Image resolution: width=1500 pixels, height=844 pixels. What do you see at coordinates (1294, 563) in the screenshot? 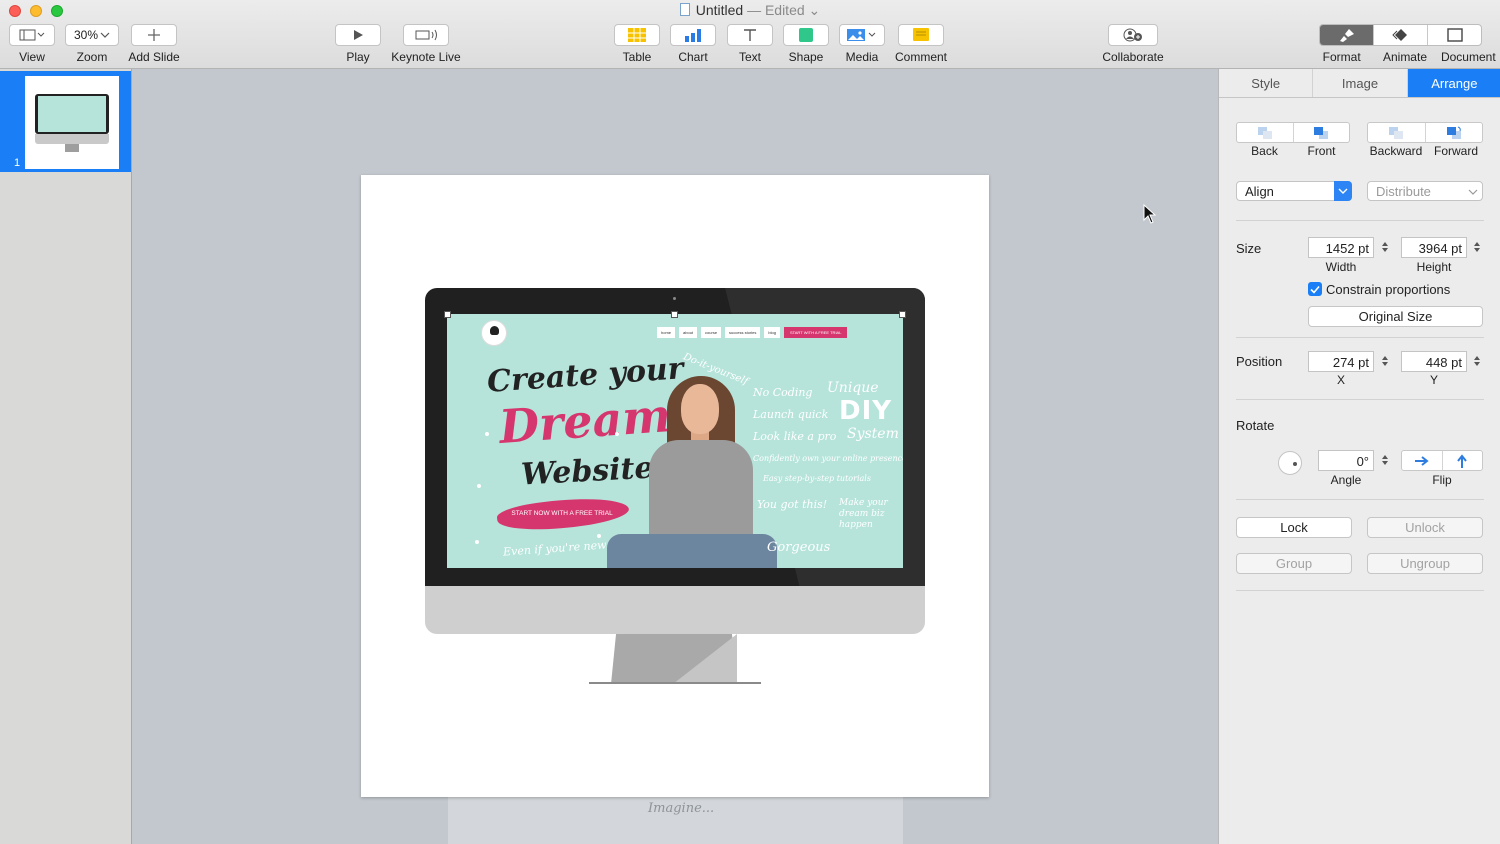
I see `group-button: Group` at bounding box center [1294, 563].